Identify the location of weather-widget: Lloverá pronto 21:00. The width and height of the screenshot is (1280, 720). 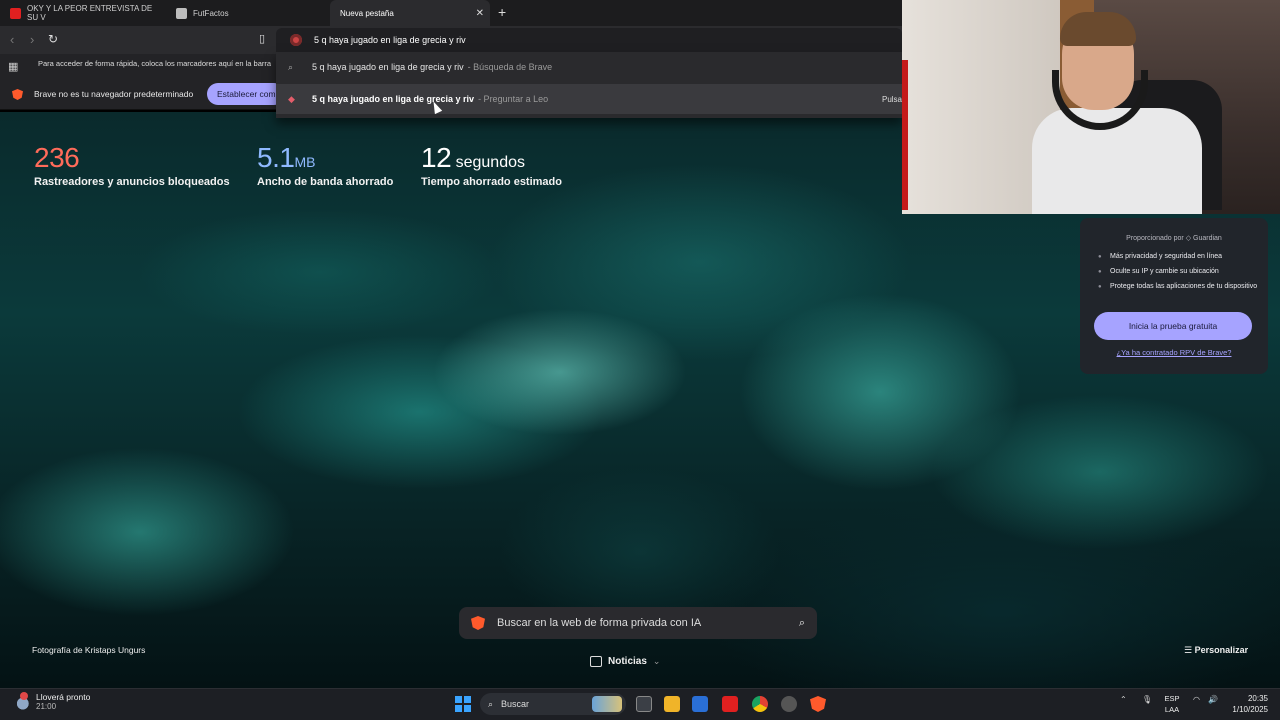
(51, 701).